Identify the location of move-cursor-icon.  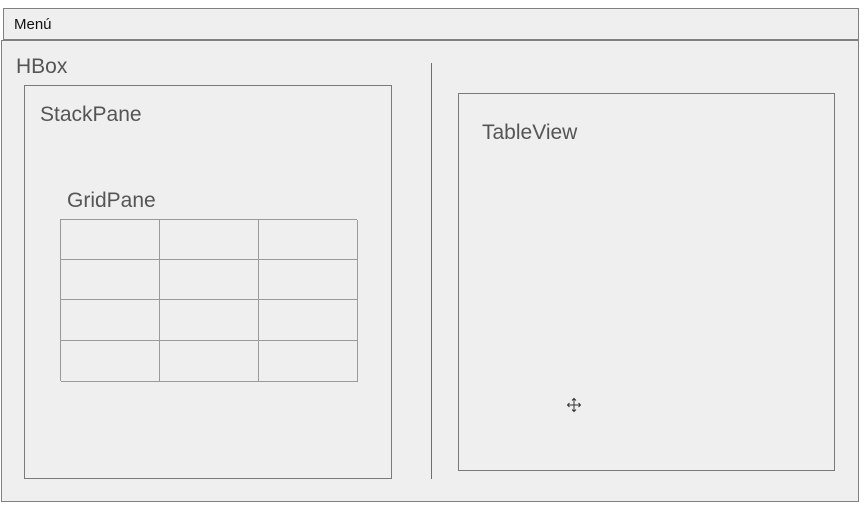
(574, 405).